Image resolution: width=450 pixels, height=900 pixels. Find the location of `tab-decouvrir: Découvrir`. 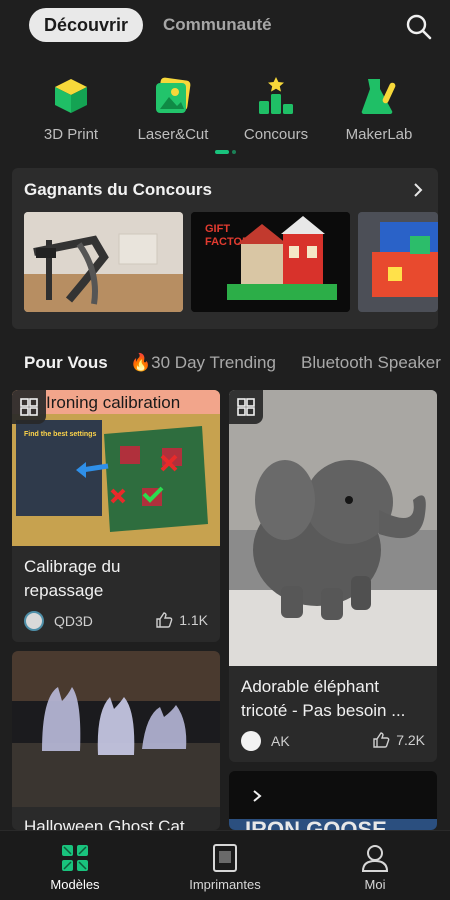

tab-decouvrir: Découvrir is located at coordinates (86, 25).